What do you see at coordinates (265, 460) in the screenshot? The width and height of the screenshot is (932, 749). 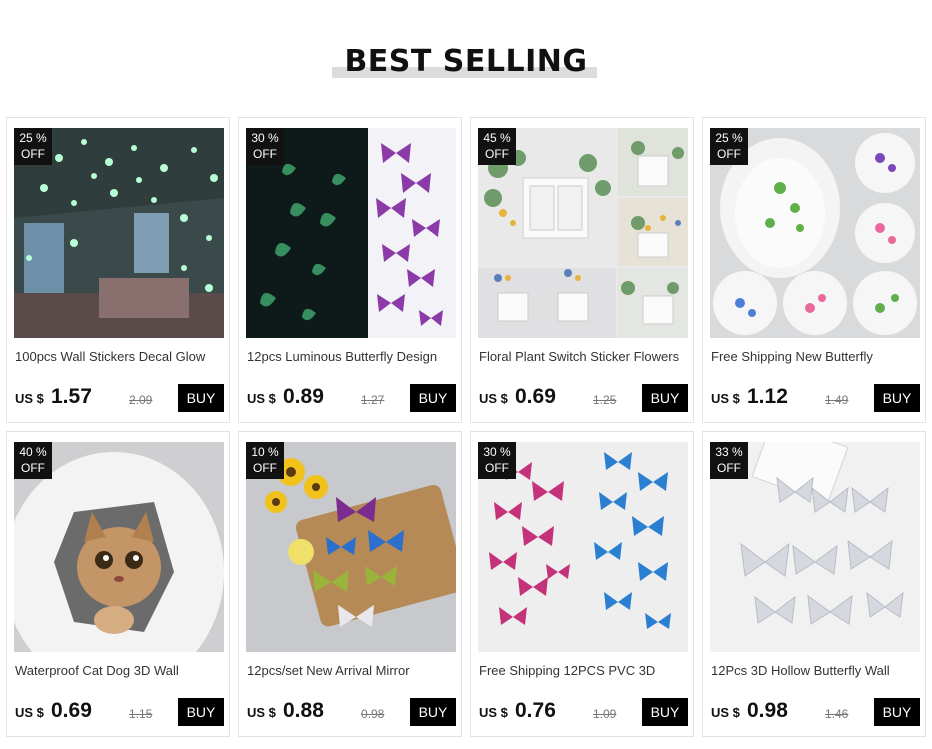 I see `discount-badge: 10 % OFF` at bounding box center [265, 460].